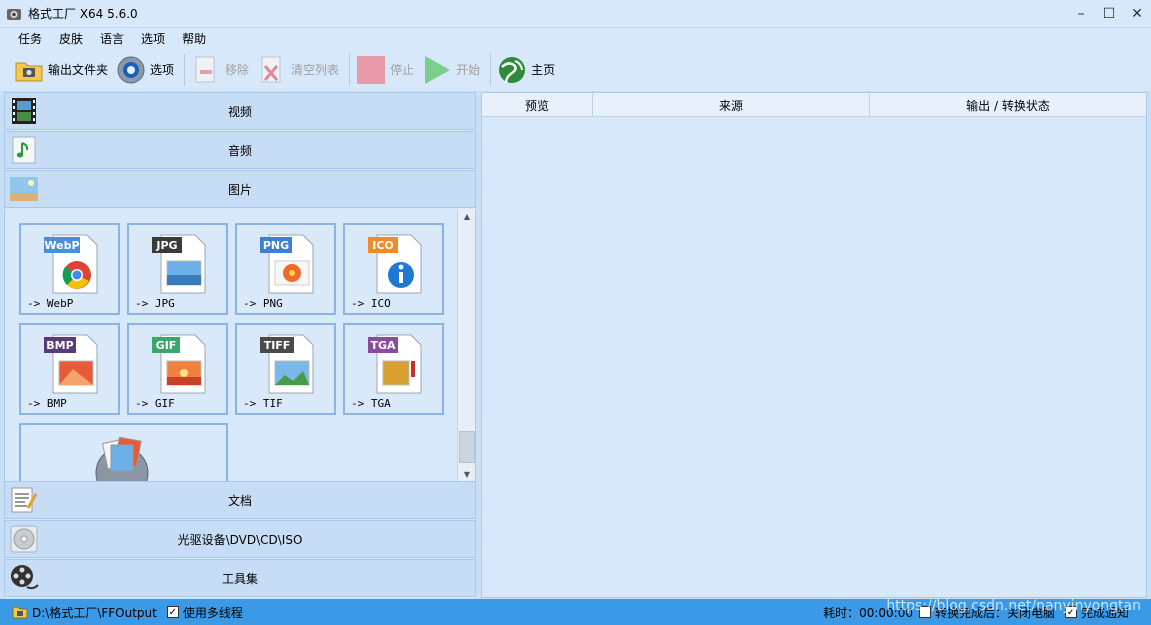 The height and width of the screenshot is (625, 1151). Describe the element at coordinates (437, 70) in the screenshot. I see `play-icon` at that location.